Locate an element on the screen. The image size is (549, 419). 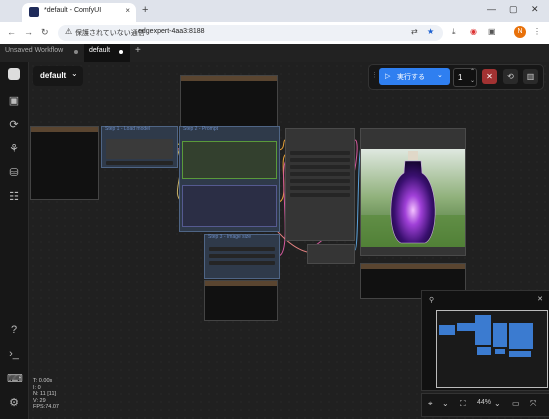
node-vae-decode is located at coordinates (331, 254).